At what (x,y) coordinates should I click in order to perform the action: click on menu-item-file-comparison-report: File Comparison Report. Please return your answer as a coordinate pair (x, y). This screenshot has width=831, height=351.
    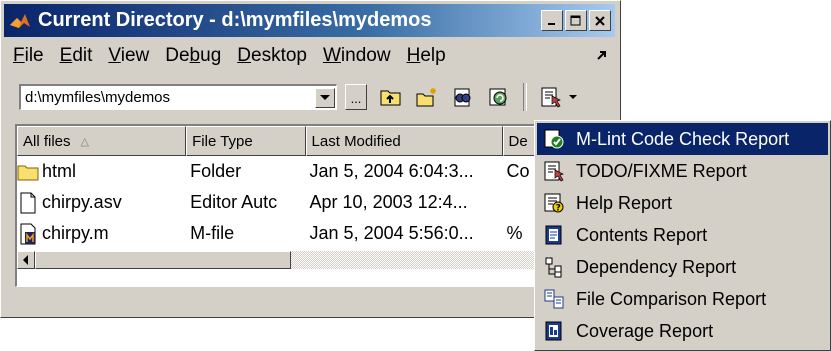
    Looking at the image, I should click on (682, 299).